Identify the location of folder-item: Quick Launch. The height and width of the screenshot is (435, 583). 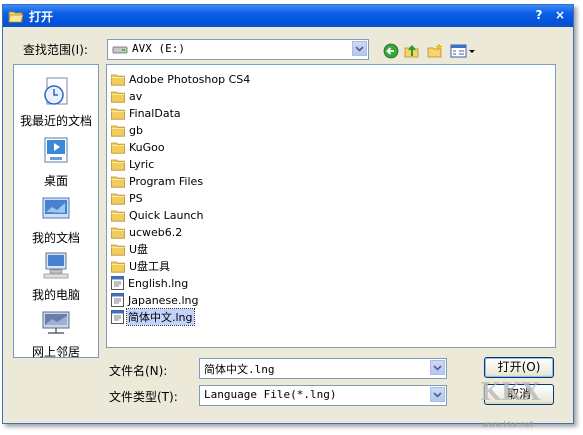
(157, 215).